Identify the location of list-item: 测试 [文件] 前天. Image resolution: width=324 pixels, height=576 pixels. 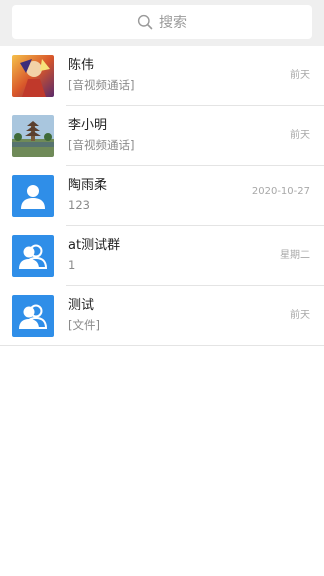
(162, 316).